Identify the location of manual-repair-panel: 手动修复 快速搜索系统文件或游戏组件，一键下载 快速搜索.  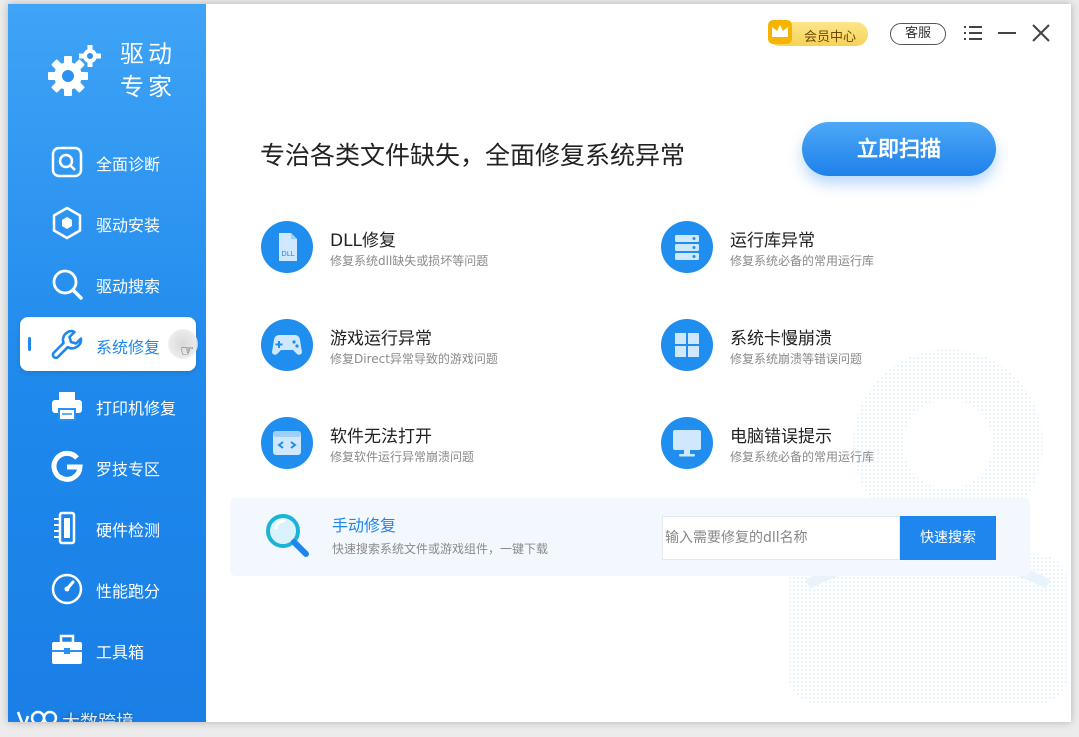
(630, 537).